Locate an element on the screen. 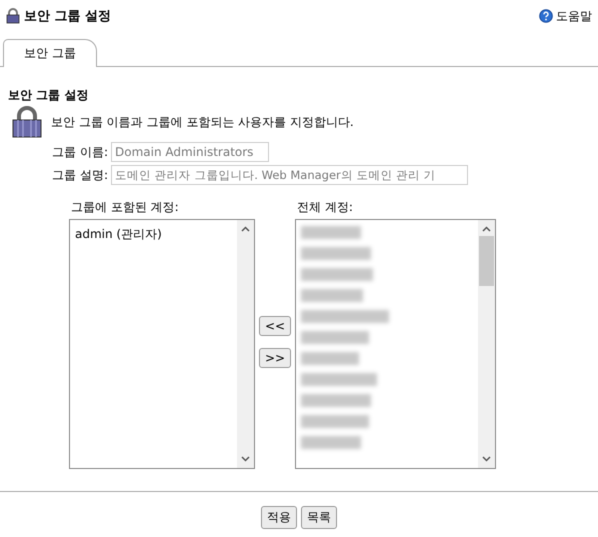  text-field: 도메인 관리자 그룹입니다. Web Manager의 도메인 관리 기 is located at coordinates (289, 175).